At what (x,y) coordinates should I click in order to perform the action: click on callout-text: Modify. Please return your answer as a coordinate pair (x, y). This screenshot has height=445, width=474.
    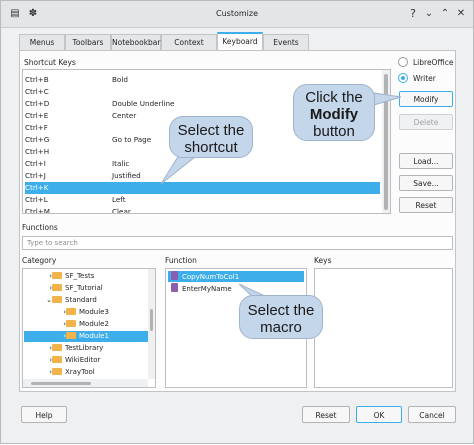
    Looking at the image, I should click on (334, 114).